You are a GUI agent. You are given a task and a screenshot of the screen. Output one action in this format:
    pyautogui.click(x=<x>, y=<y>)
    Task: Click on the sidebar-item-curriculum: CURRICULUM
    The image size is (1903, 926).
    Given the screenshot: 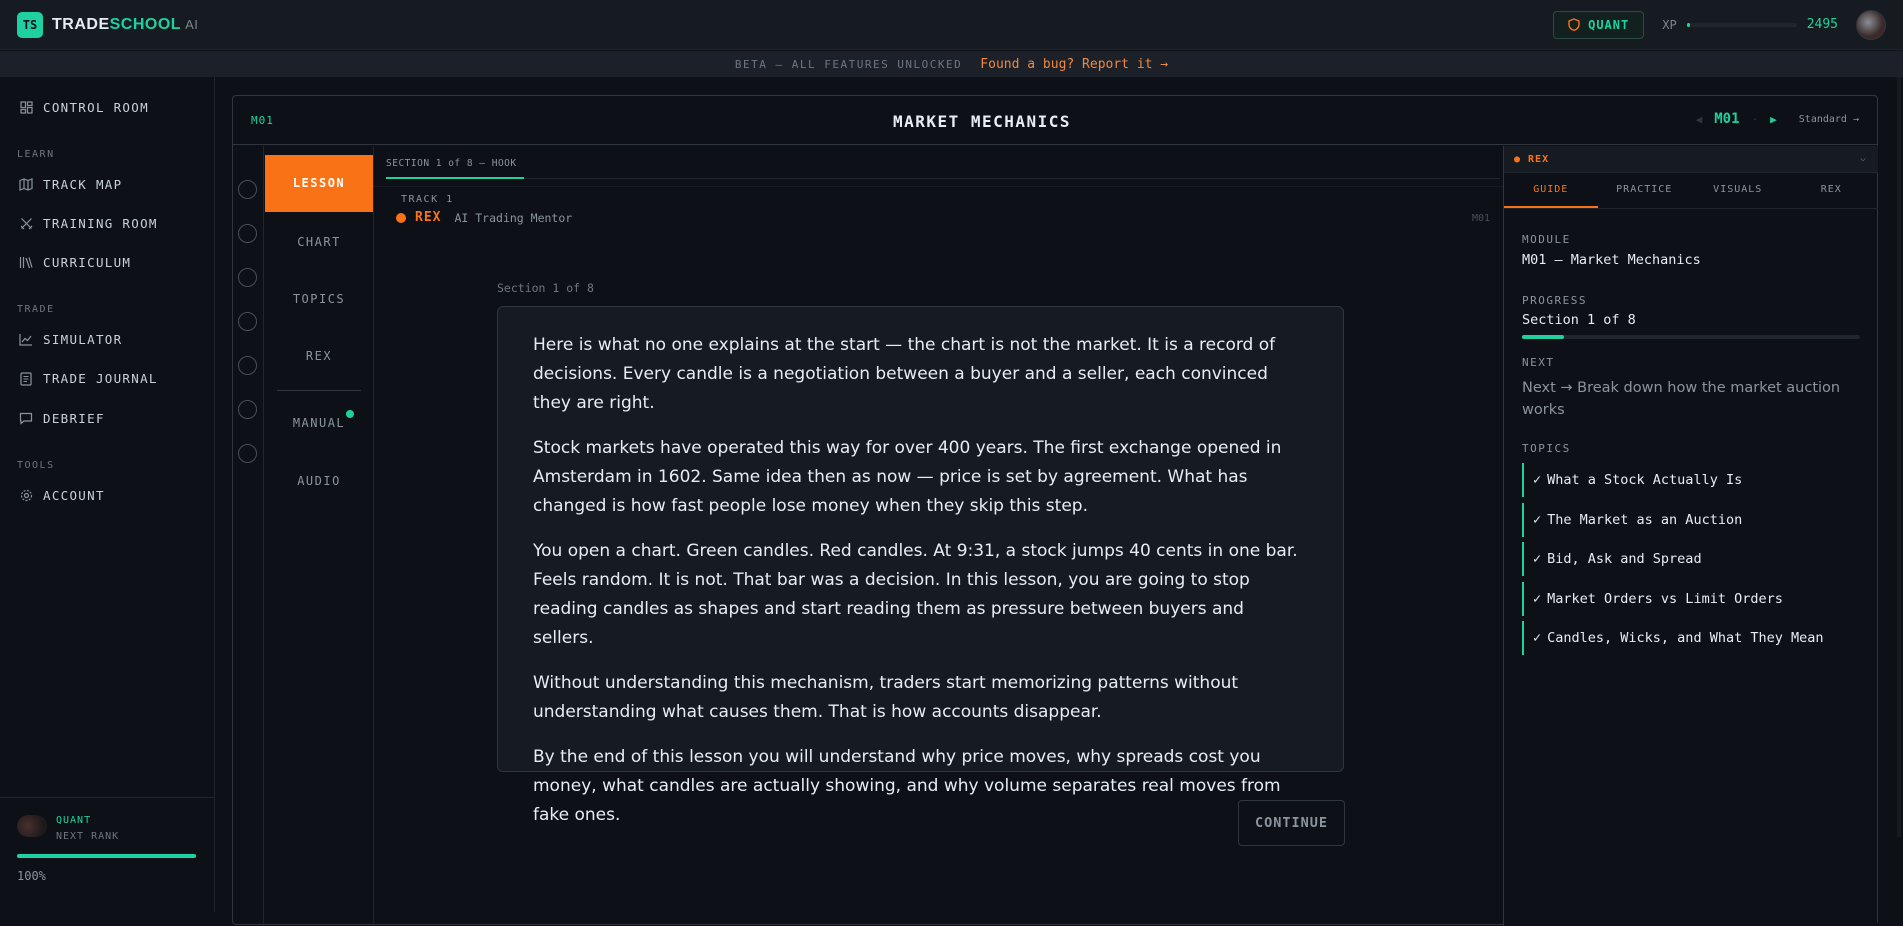 What is the action you would take?
    pyautogui.click(x=75, y=262)
    